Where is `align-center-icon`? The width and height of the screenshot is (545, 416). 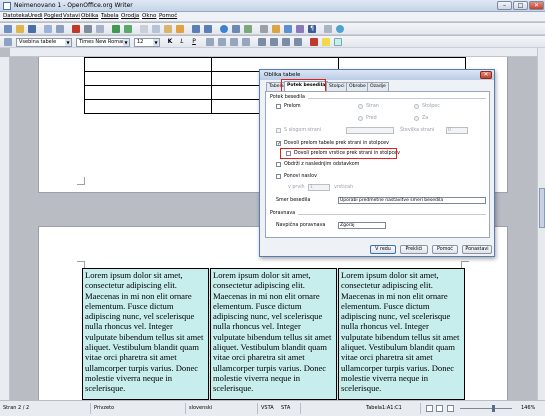 align-center-icon is located at coordinates (222, 42).